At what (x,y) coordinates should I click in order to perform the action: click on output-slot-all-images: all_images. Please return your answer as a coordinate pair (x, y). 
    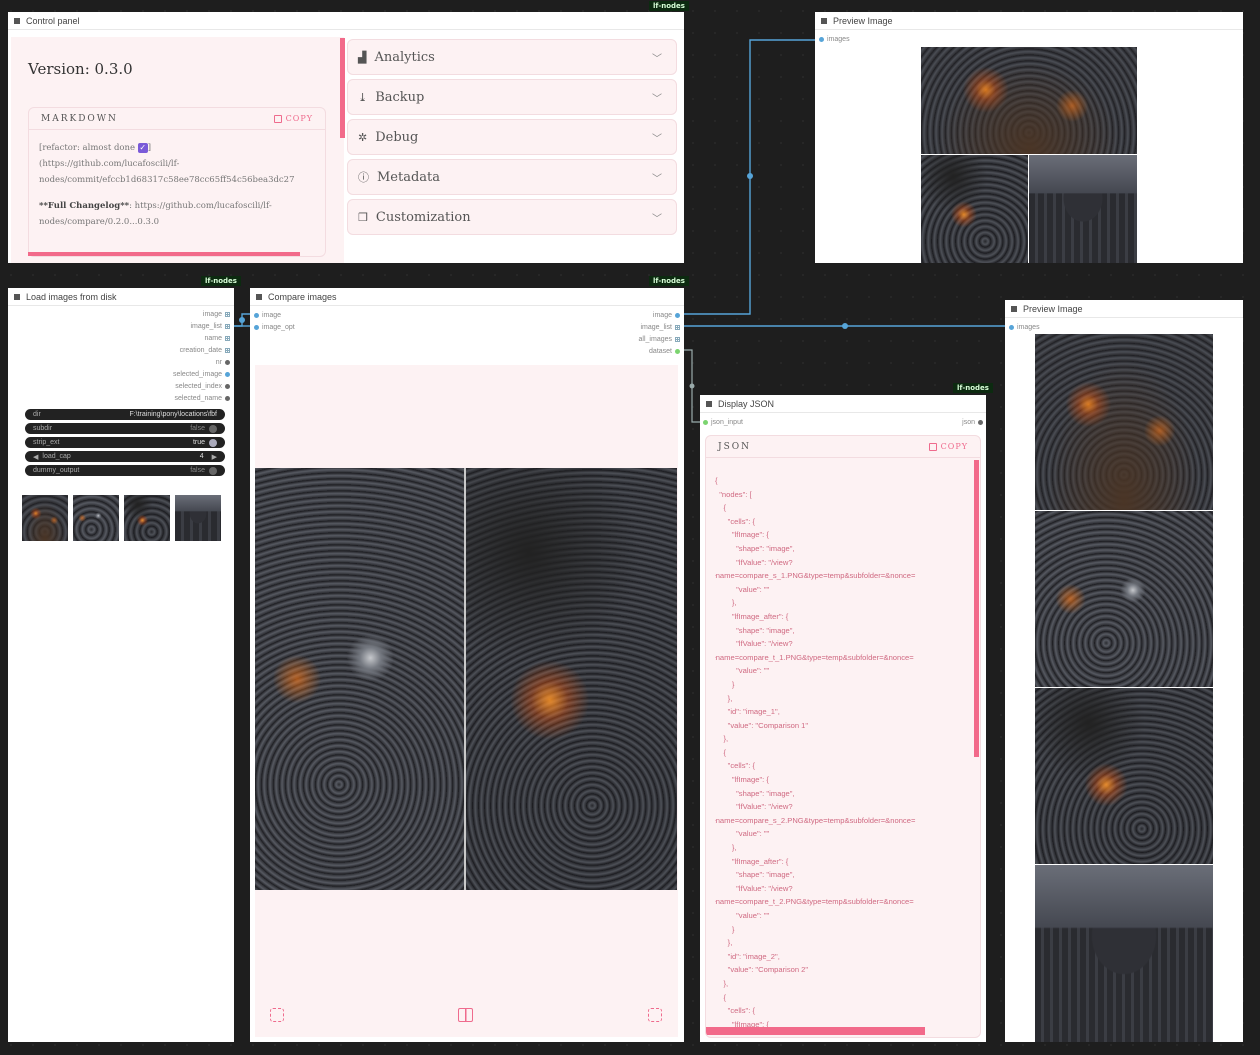
    Looking at the image, I should click on (659, 339).